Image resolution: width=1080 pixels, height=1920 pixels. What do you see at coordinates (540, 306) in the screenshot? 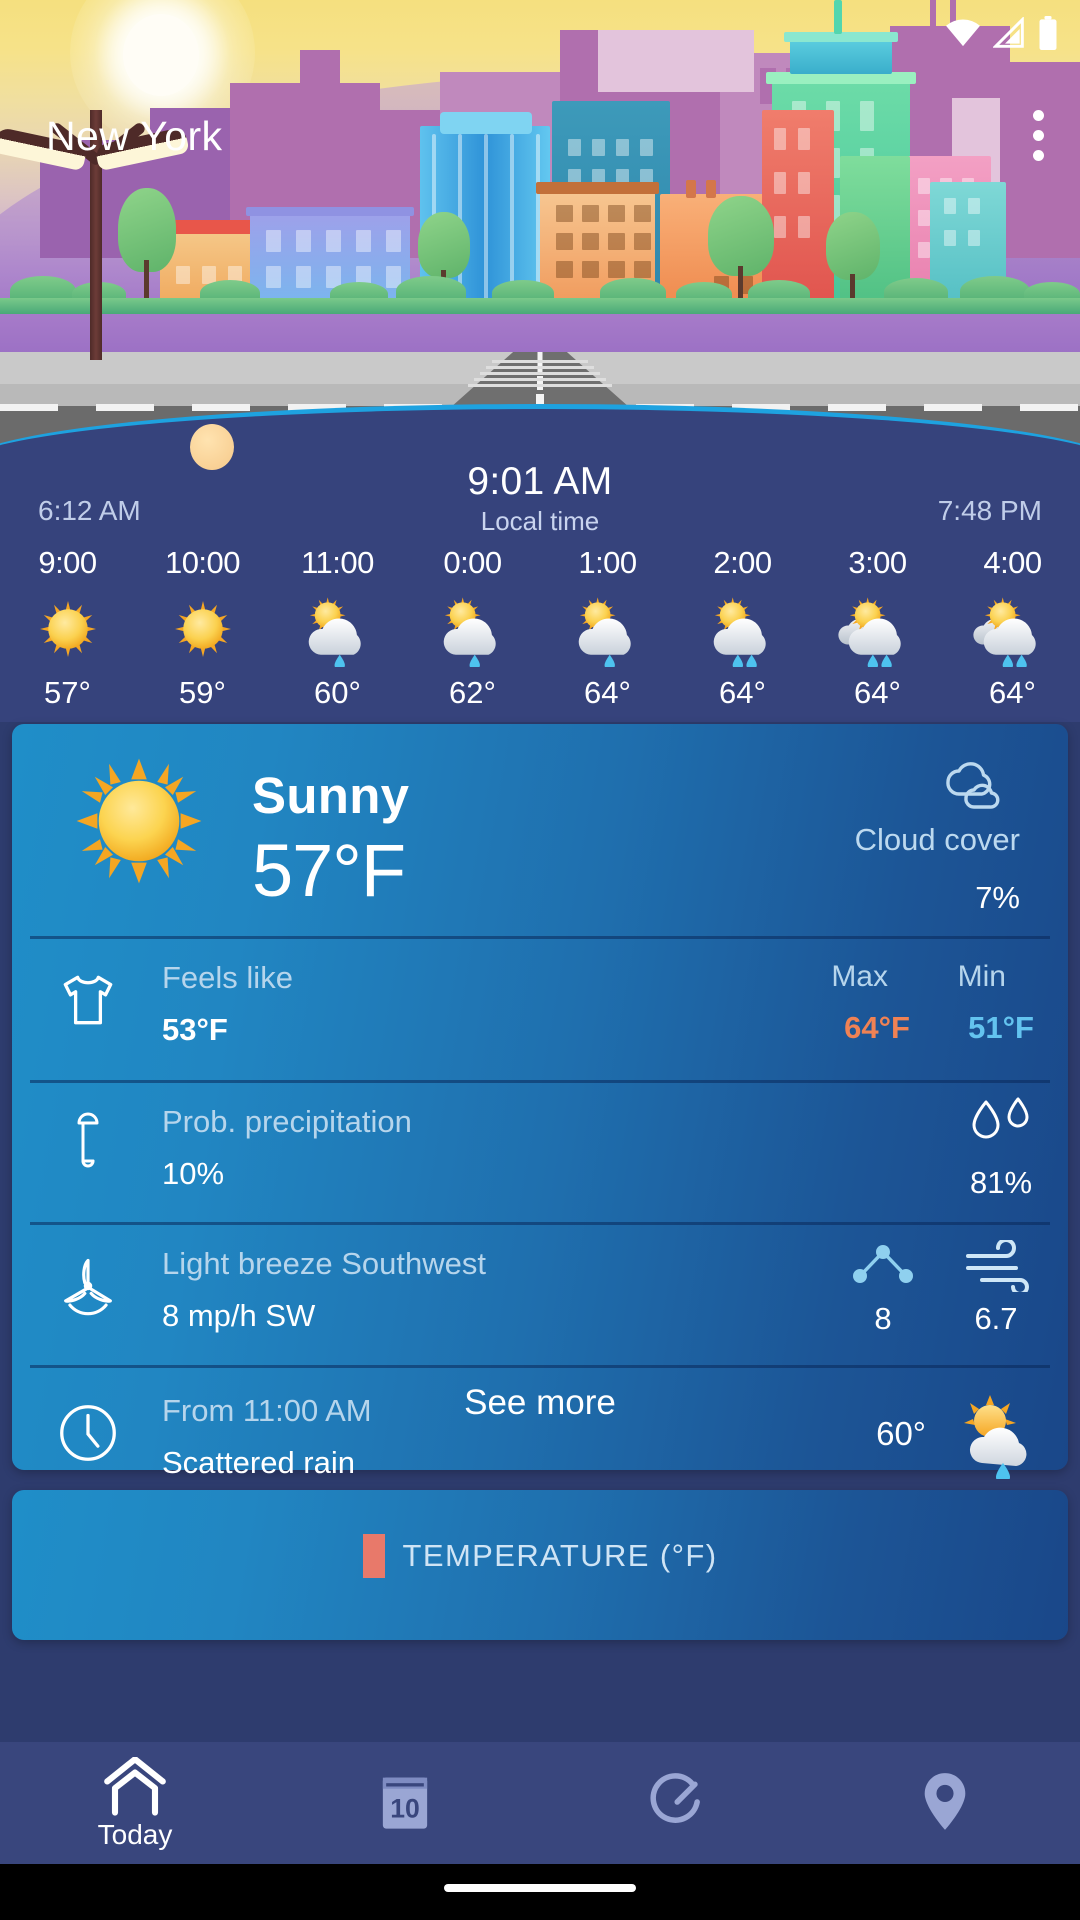
I see `grass-strip` at bounding box center [540, 306].